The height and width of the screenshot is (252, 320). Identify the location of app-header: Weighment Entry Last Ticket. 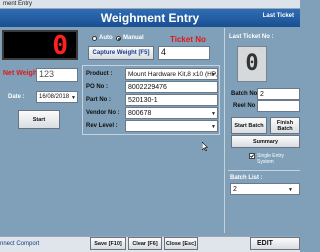
(150, 18).